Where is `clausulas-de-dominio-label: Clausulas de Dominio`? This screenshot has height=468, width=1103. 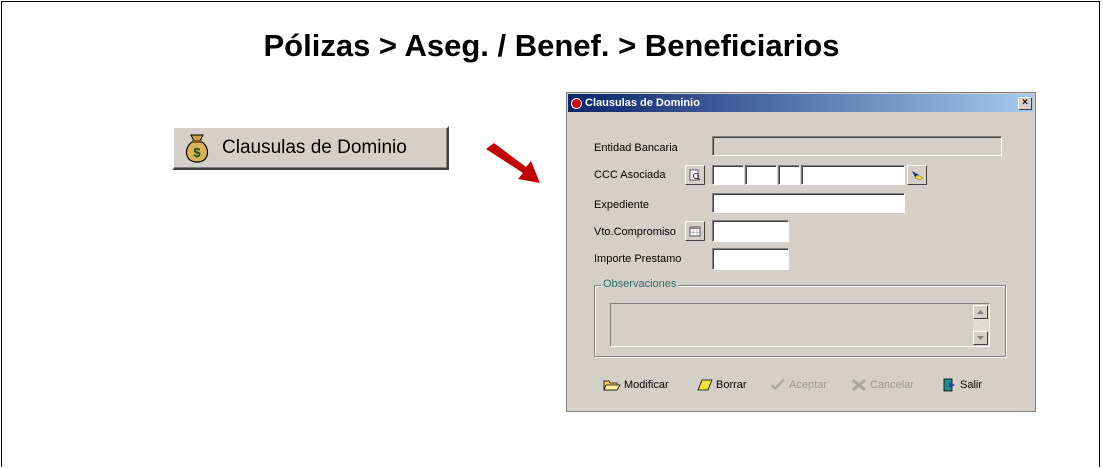
clausulas-de-dominio-label: Clausulas de Dominio is located at coordinates (314, 147).